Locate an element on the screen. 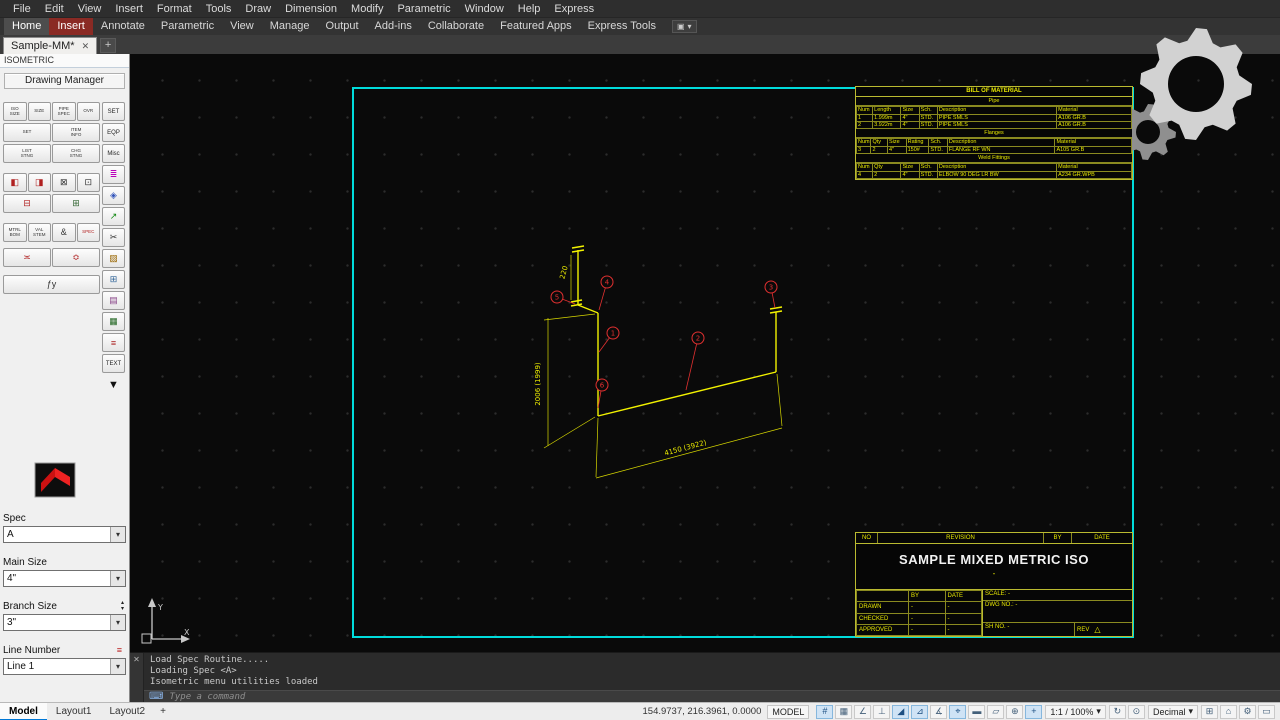 The height and width of the screenshot is (720, 1280). isometric-drafting-toggle: ⊿ is located at coordinates (920, 711).